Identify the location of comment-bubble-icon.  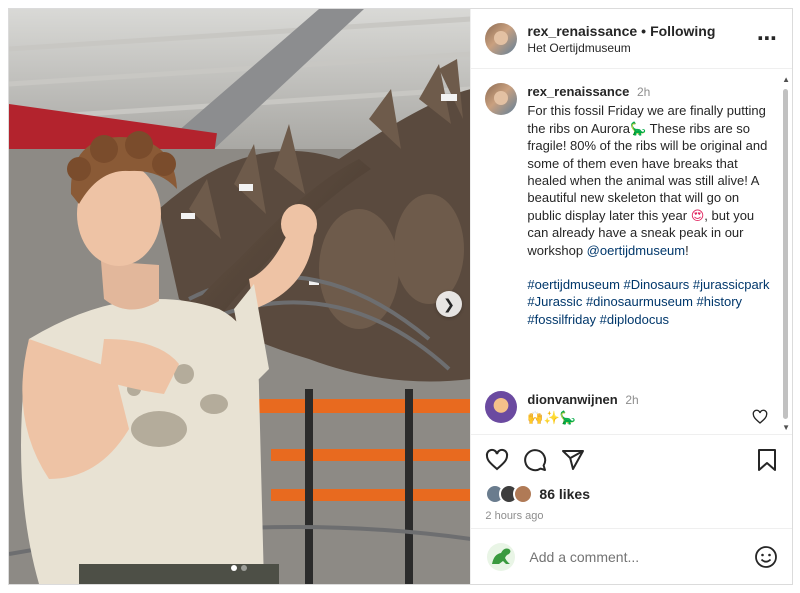
(535, 460).